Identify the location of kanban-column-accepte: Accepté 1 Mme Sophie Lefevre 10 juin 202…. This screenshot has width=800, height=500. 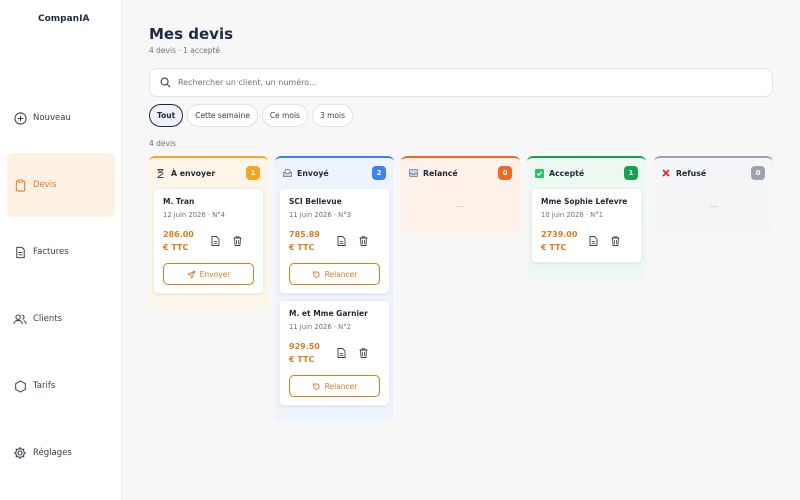
(586, 217).